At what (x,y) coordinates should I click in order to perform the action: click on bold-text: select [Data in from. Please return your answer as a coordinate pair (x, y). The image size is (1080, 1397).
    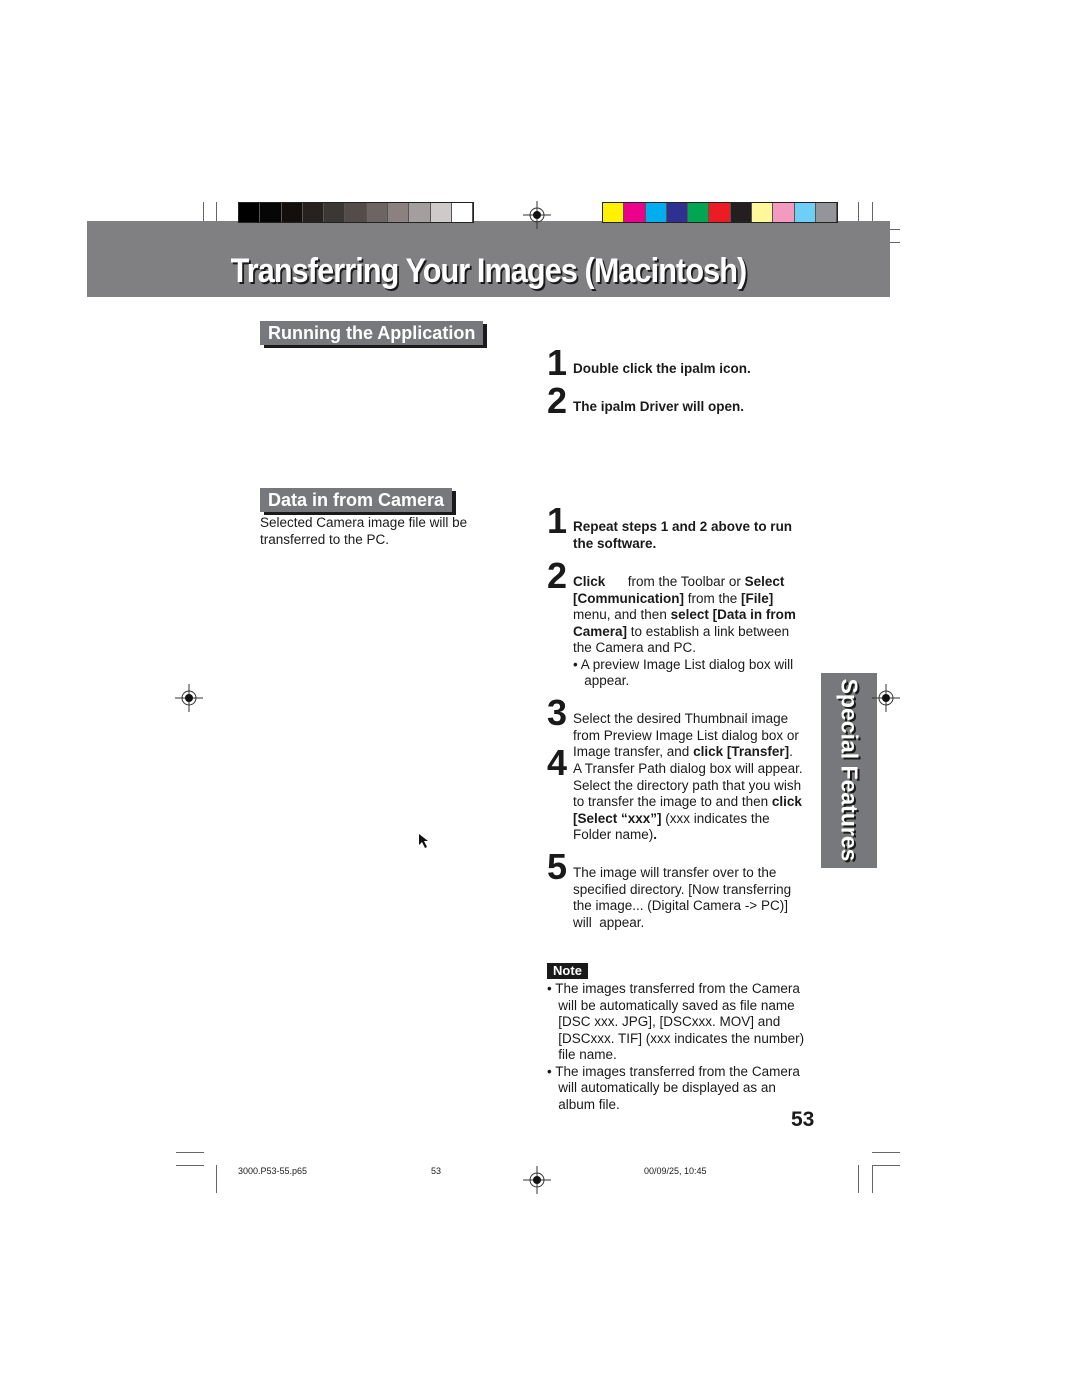
    Looking at the image, I should click on (733, 614).